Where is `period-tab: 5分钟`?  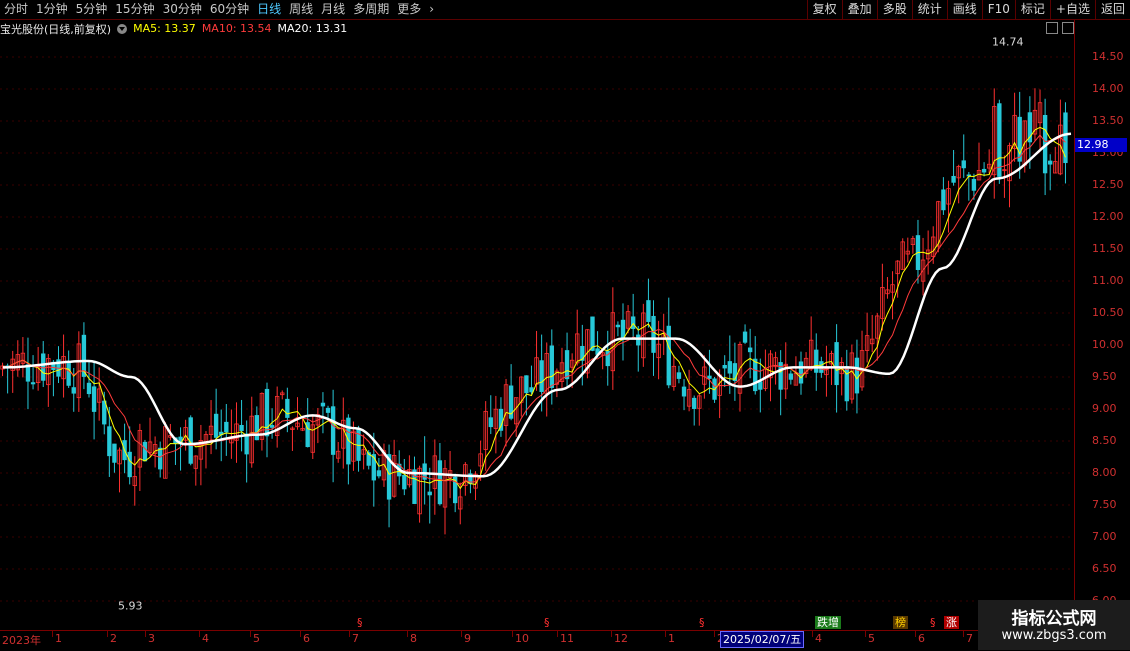 period-tab: 5分钟 is located at coordinates (92, 9).